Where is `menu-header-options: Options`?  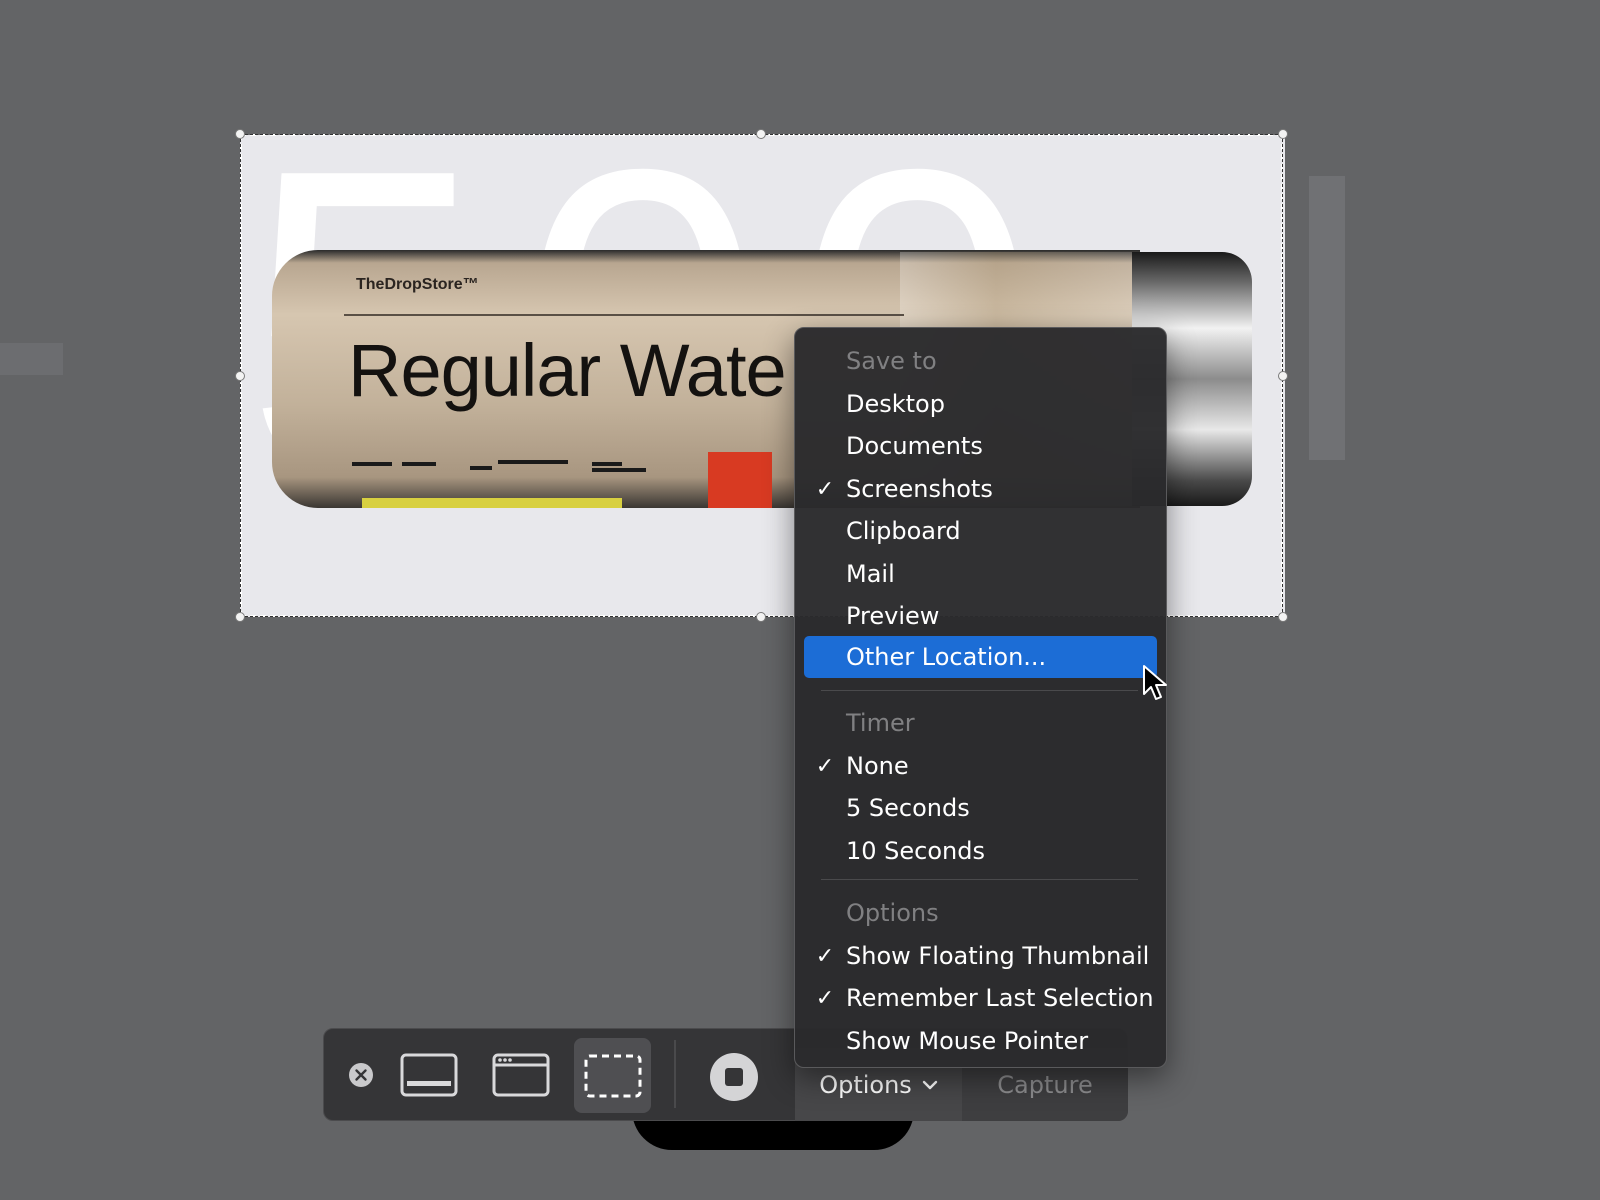
menu-header-options: Options is located at coordinates (892, 913).